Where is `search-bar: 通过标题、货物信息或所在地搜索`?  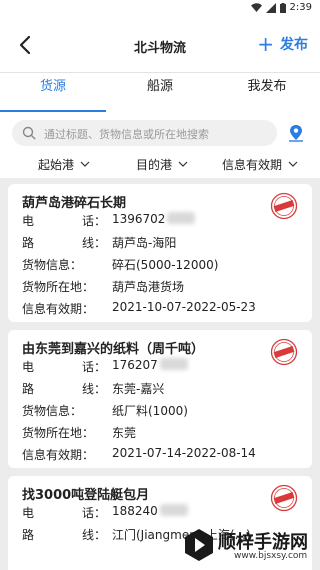
search-bar: 通过标题、货物信息或所在地搜索 is located at coordinates (160, 132).